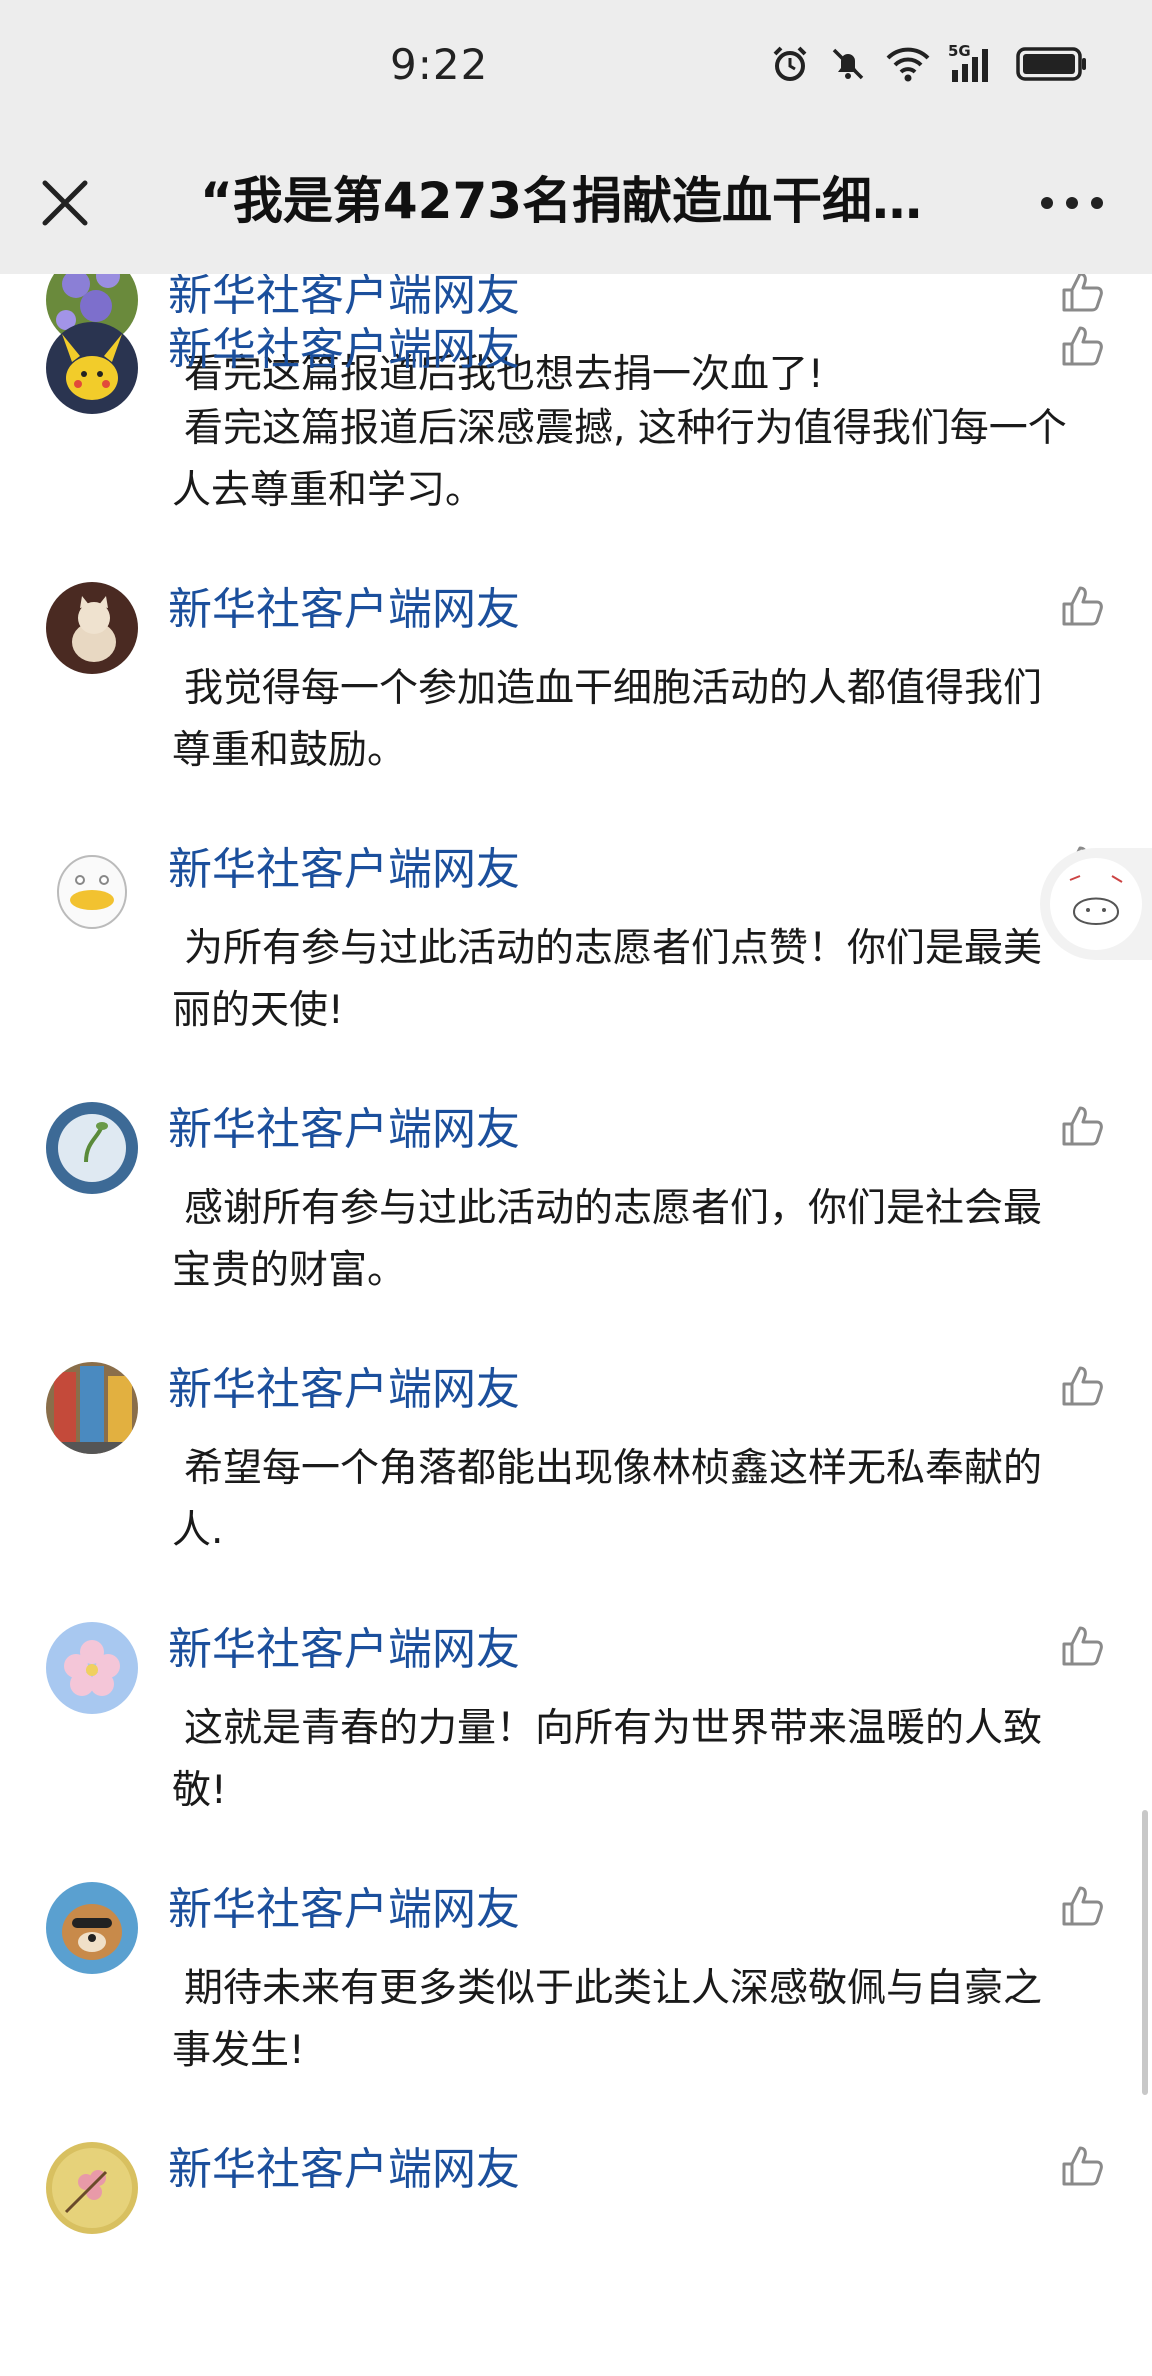 Image resolution: width=1152 pixels, height=2376 pixels. What do you see at coordinates (1051, 64) in the screenshot?
I see `battery-icon` at bounding box center [1051, 64].